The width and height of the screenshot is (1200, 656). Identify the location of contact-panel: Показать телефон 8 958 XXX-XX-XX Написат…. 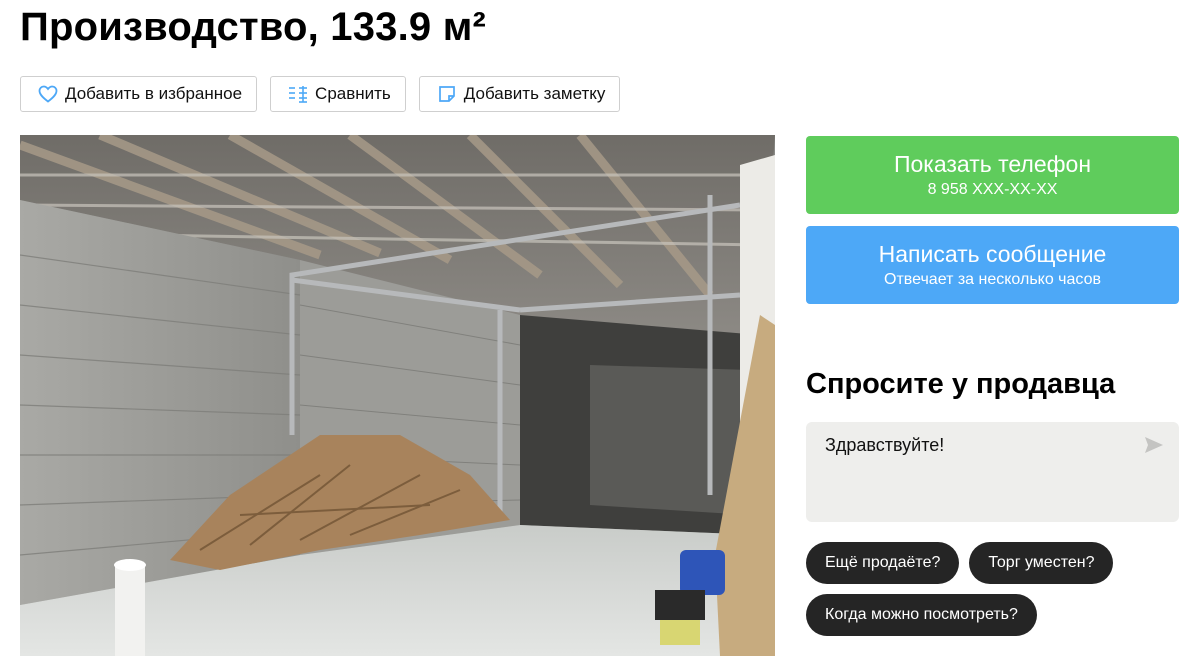
(992, 220).